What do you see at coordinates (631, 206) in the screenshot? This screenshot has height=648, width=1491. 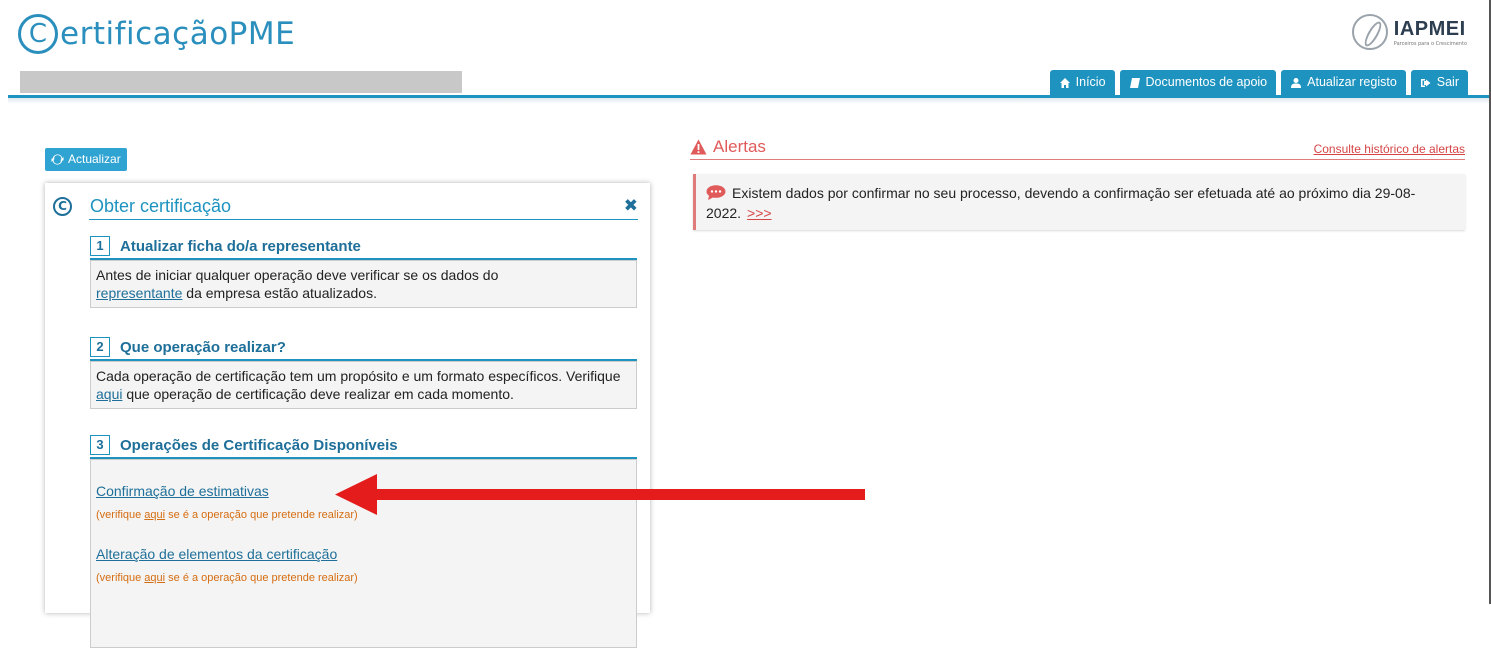 I see `close-icon: ✖` at bounding box center [631, 206].